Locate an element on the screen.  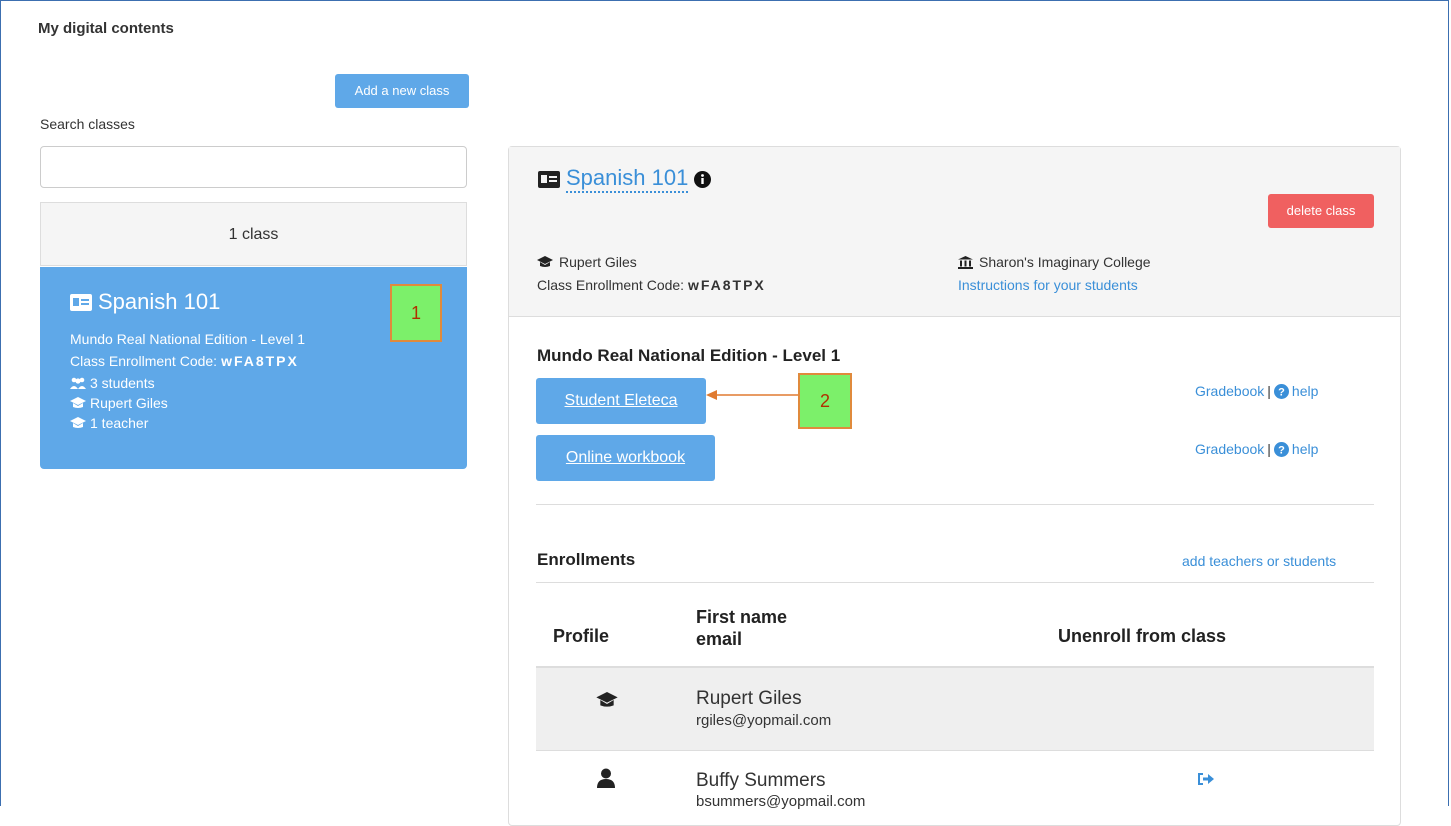
class-card-teacher: Rupert Giles is located at coordinates (119, 403).